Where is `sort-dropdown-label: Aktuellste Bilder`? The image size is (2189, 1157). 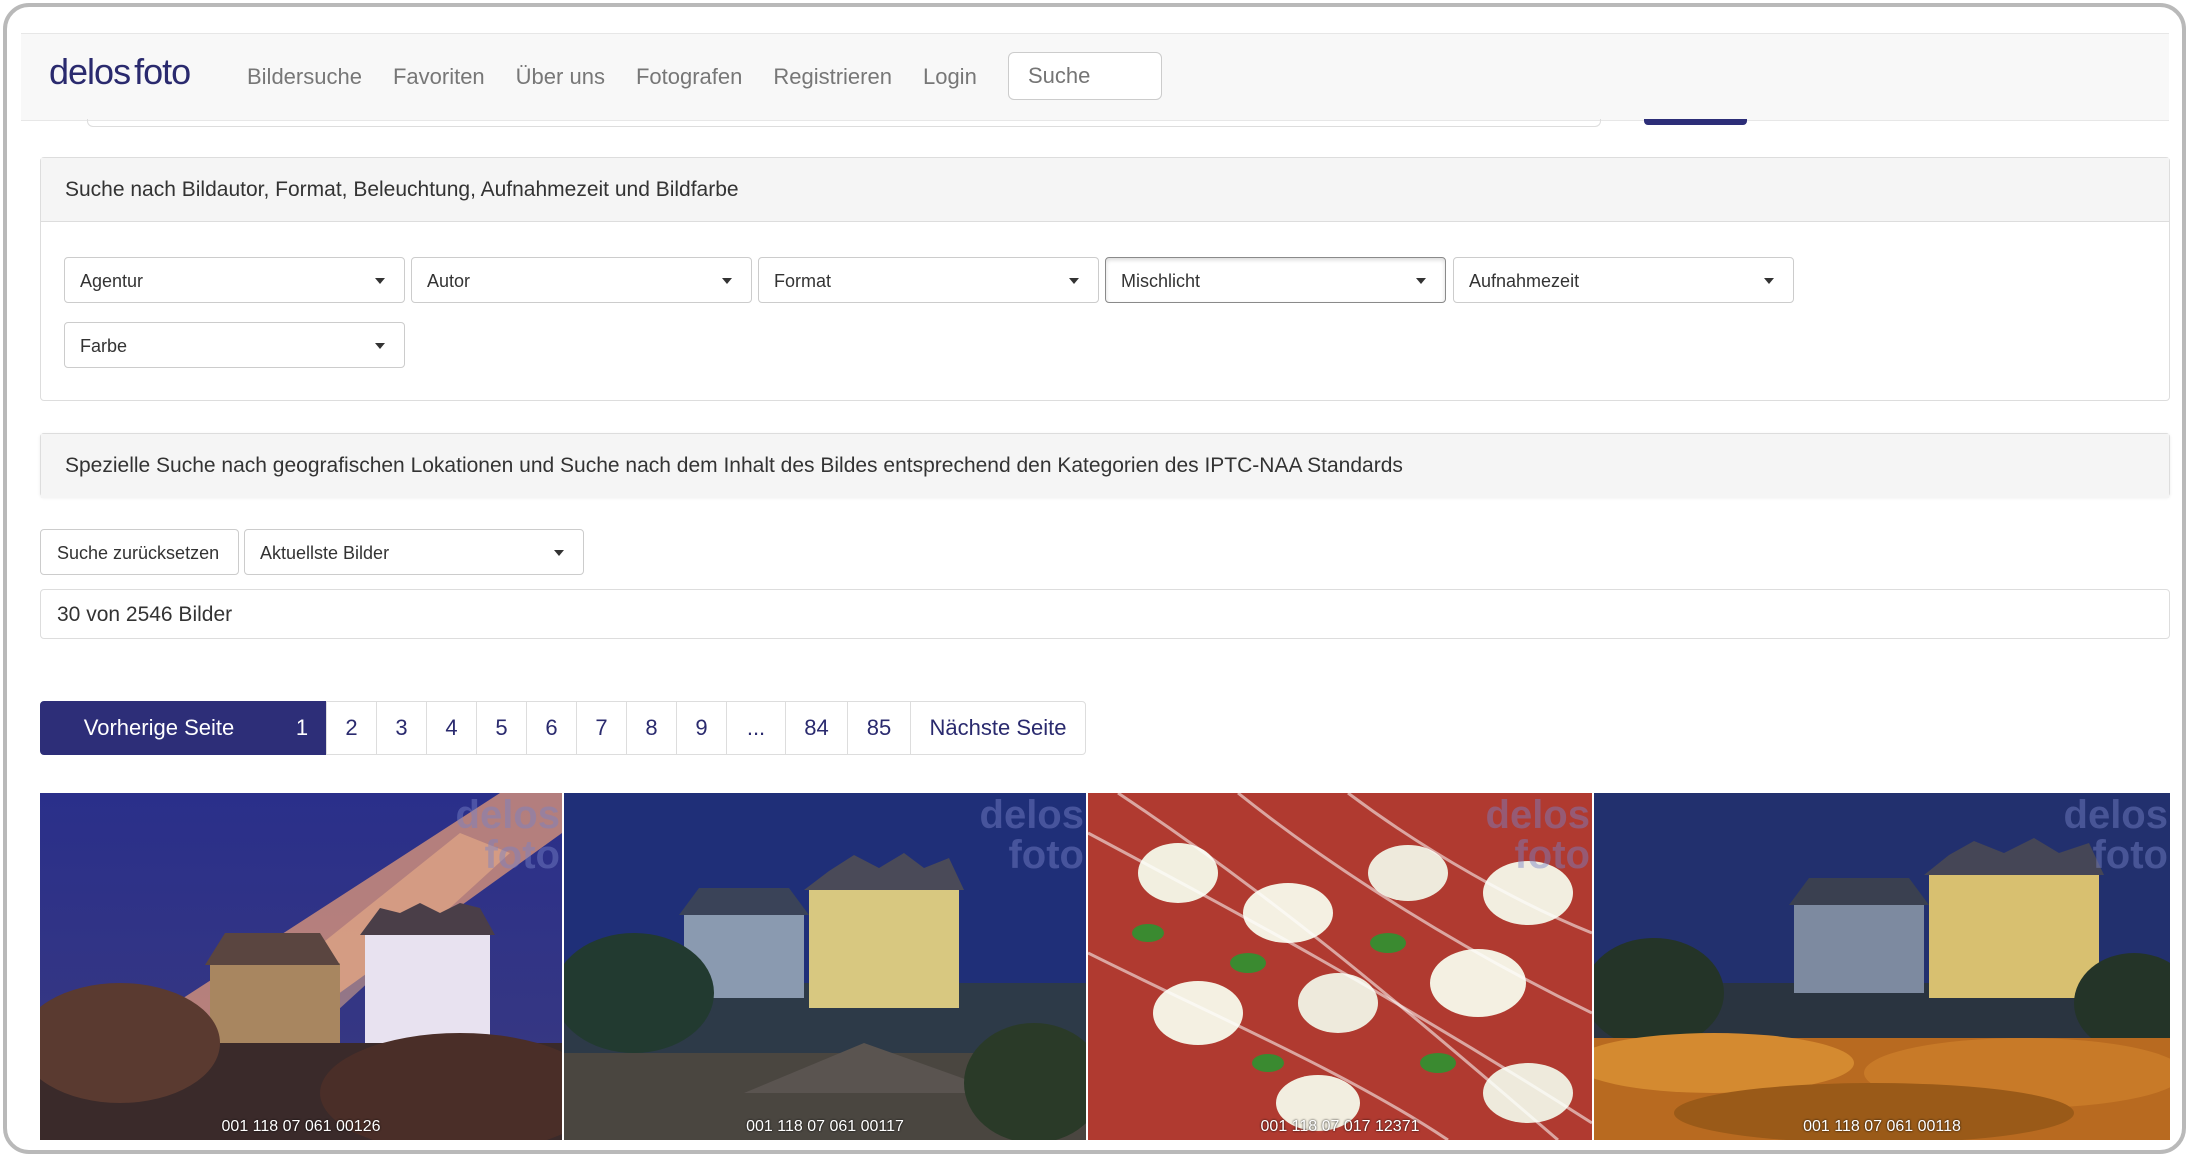 sort-dropdown-label: Aktuellste Bilder is located at coordinates (325, 553).